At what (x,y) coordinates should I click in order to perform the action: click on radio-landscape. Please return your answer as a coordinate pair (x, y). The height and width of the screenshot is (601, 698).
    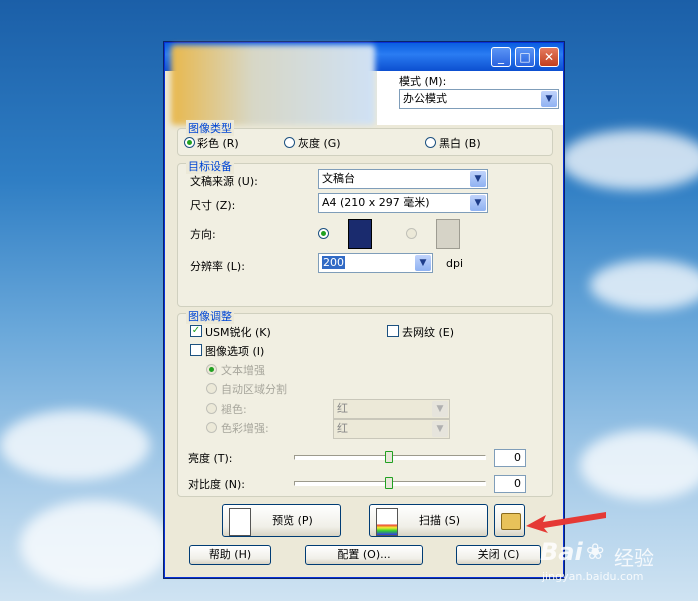
    Looking at the image, I should click on (411, 233).